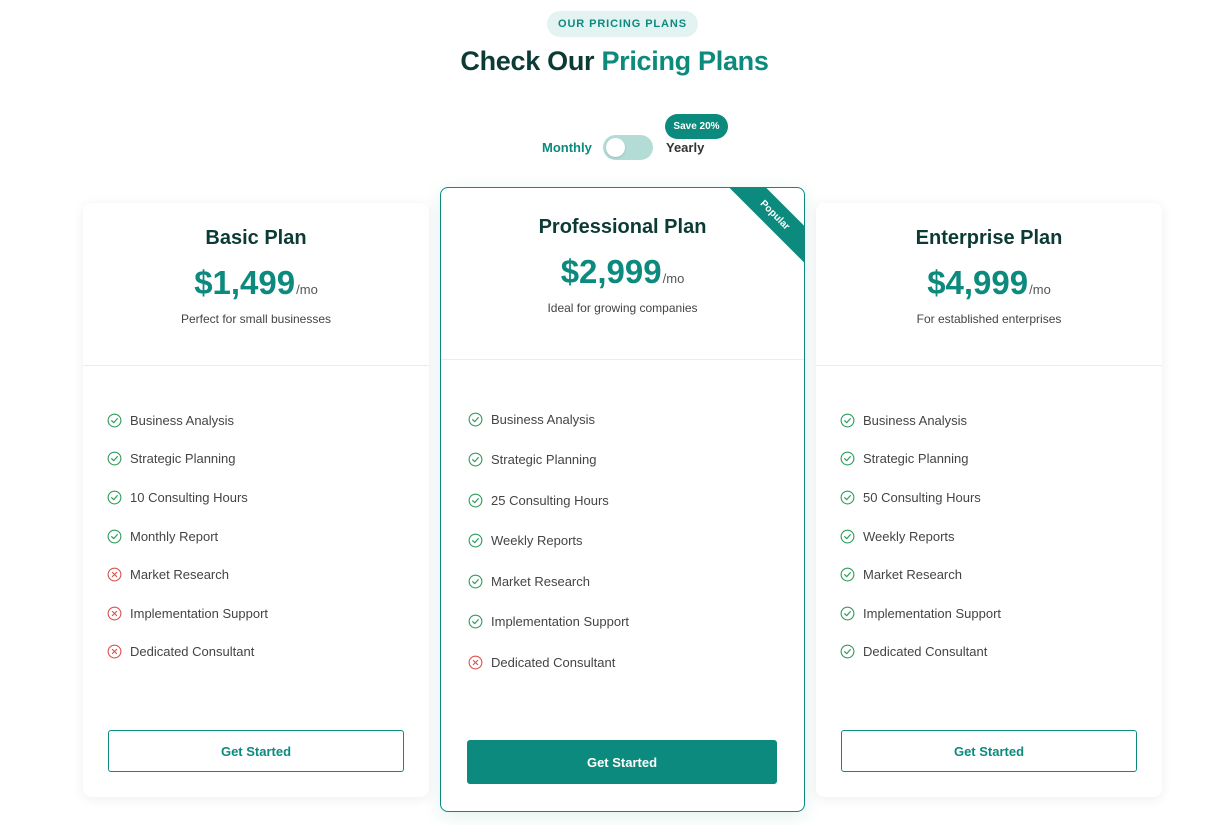 The image size is (1229, 825). What do you see at coordinates (256, 319) in the screenshot?
I see `plan-description: Perfect for small businesses` at bounding box center [256, 319].